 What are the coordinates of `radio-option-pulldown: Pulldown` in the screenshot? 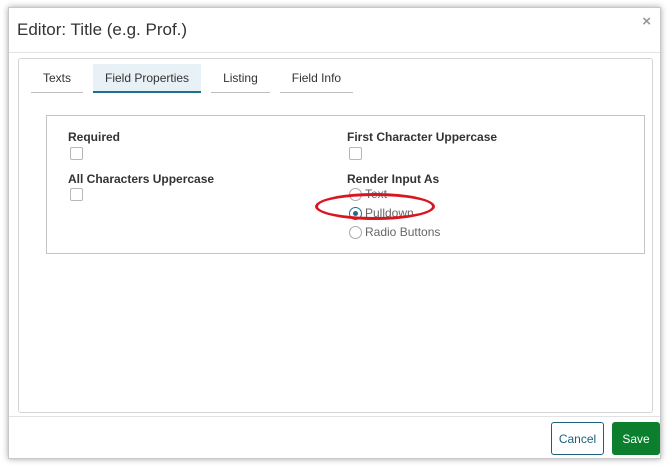 It's located at (381, 213).